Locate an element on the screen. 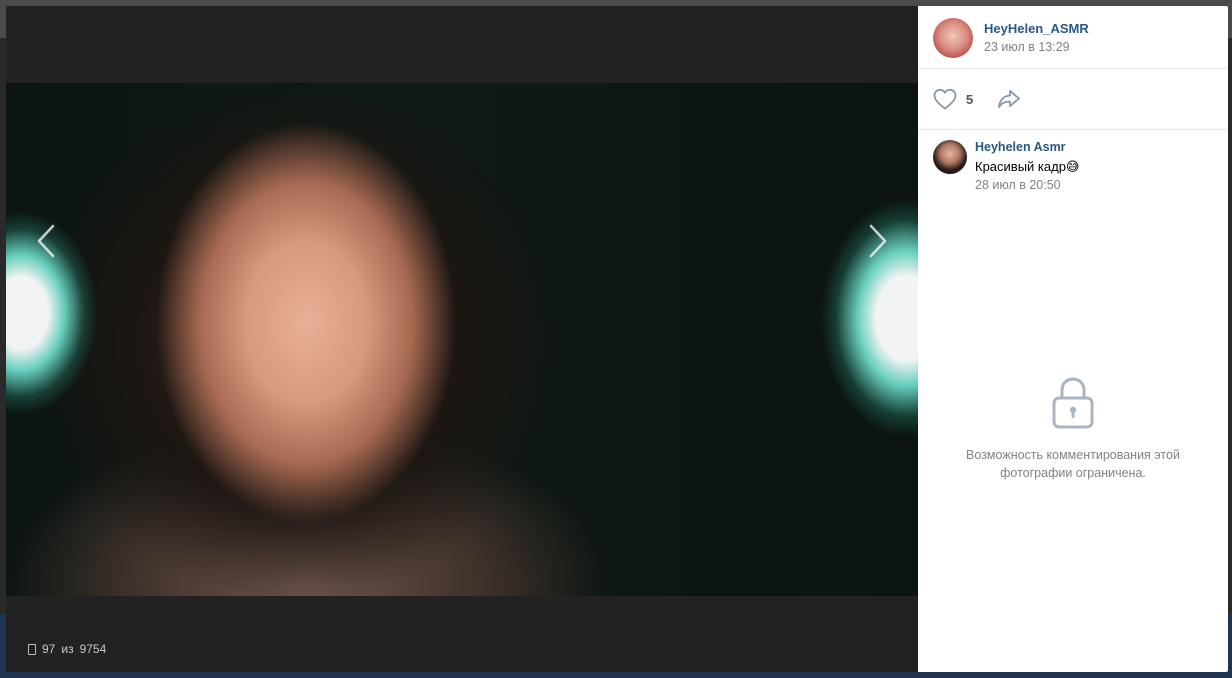 The height and width of the screenshot is (678, 1232). counter-current: 97 is located at coordinates (49, 649).